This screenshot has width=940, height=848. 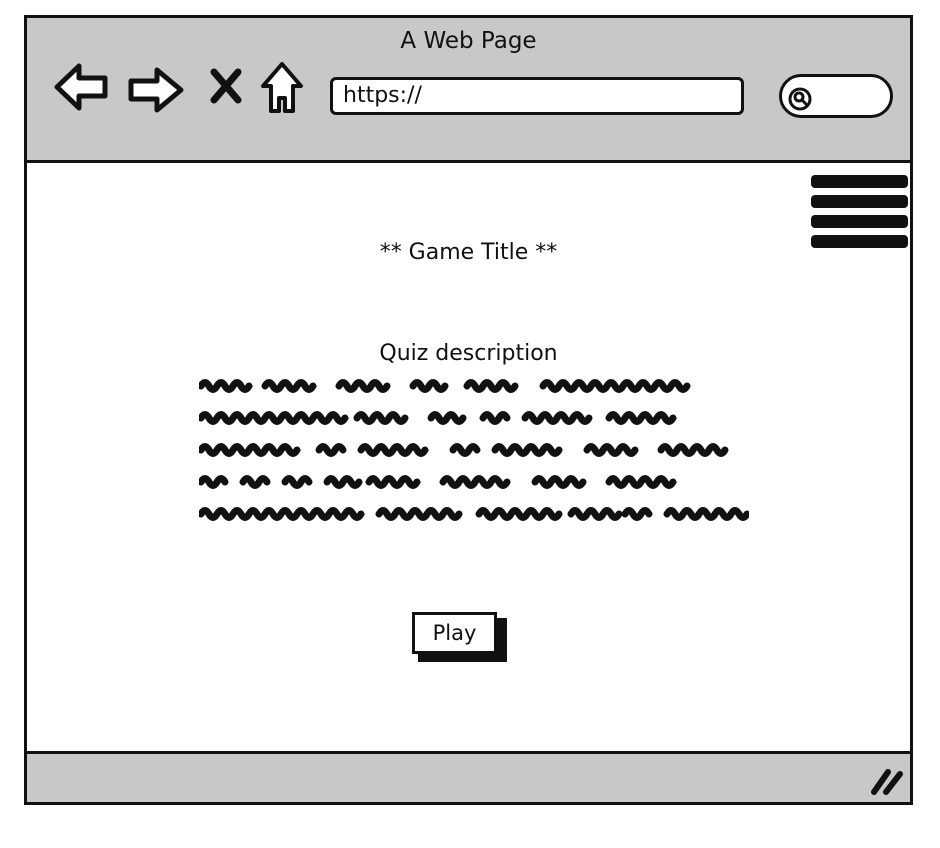 I want to click on window-title: A Web Page, so click(x=468, y=41).